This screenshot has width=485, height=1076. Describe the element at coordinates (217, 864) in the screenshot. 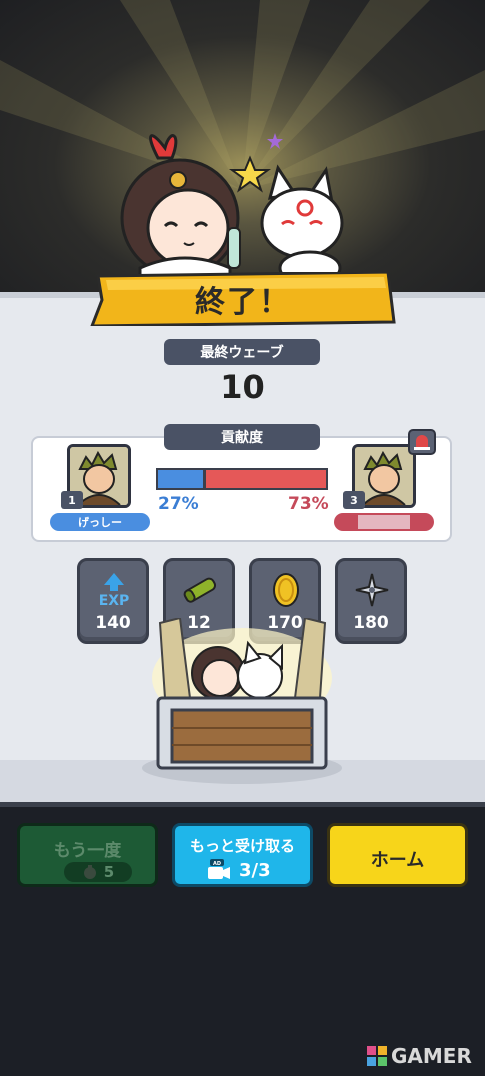

I see `svg-text: AD` at that location.